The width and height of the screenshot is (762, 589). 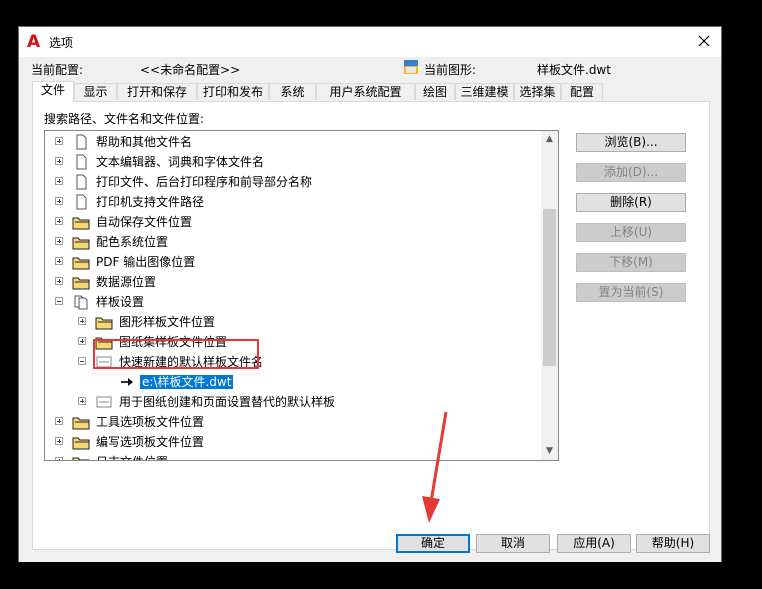 I want to click on current-drawing-value: 样板文件.dwt, so click(x=574, y=70).